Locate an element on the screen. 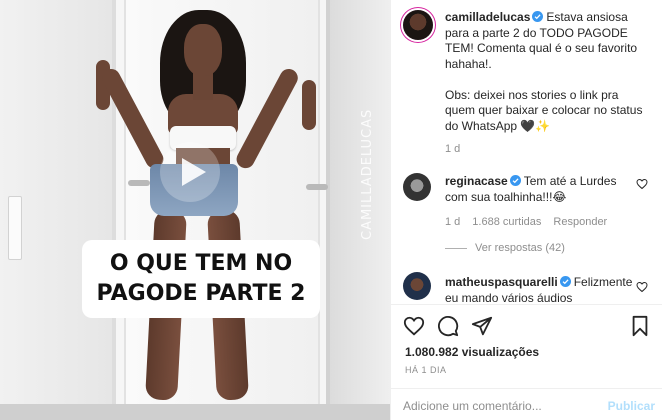 This screenshot has height=420, width=662. view-replies-label: Ver respostas (42) is located at coordinates (520, 248).